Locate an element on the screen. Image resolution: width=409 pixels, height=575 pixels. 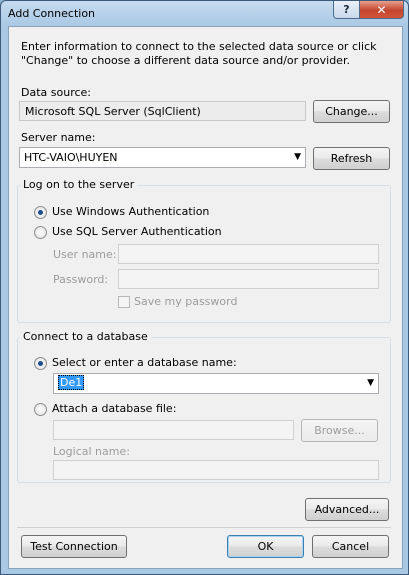
user-name-label: User name: is located at coordinates (85, 254).